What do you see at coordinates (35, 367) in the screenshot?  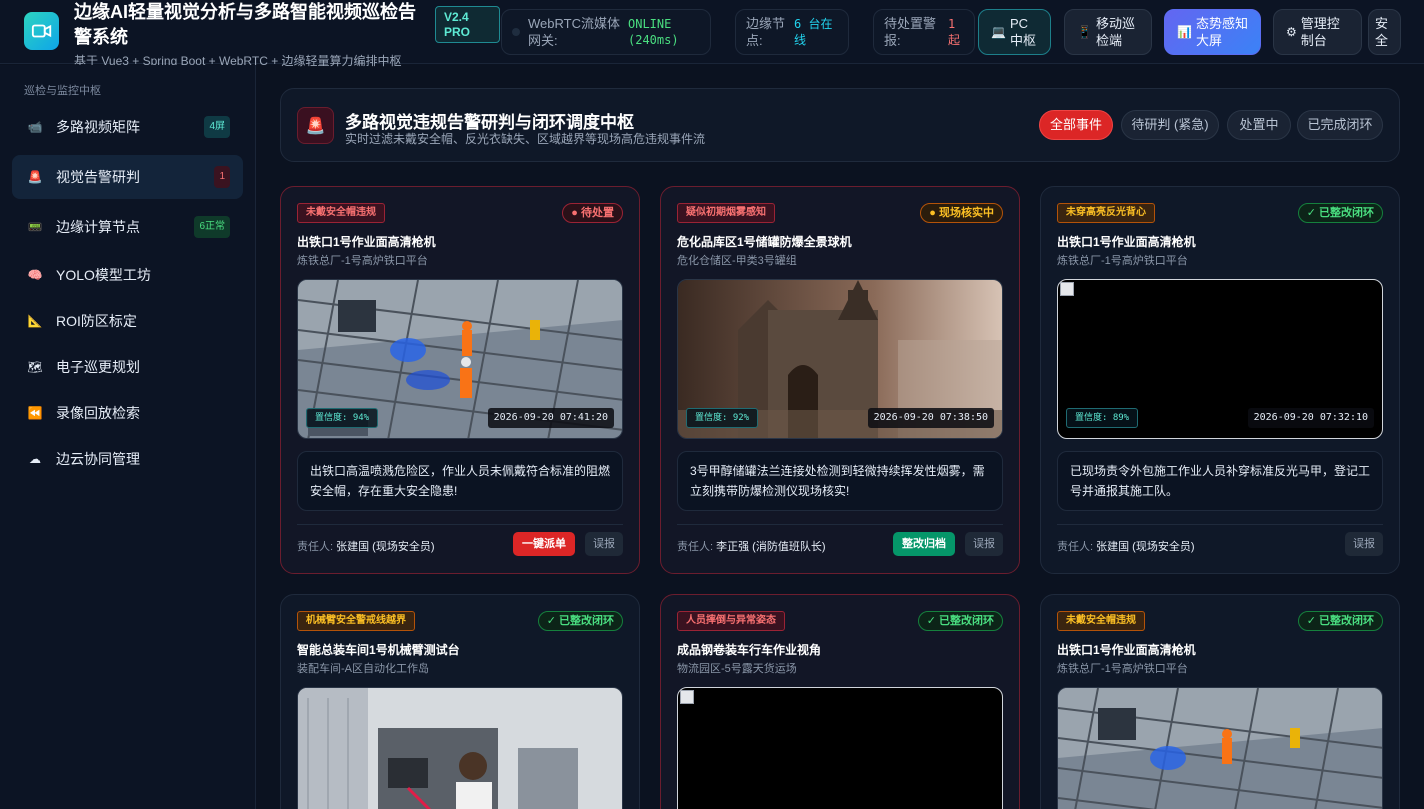 I see `map-icon: 🗺` at bounding box center [35, 367].